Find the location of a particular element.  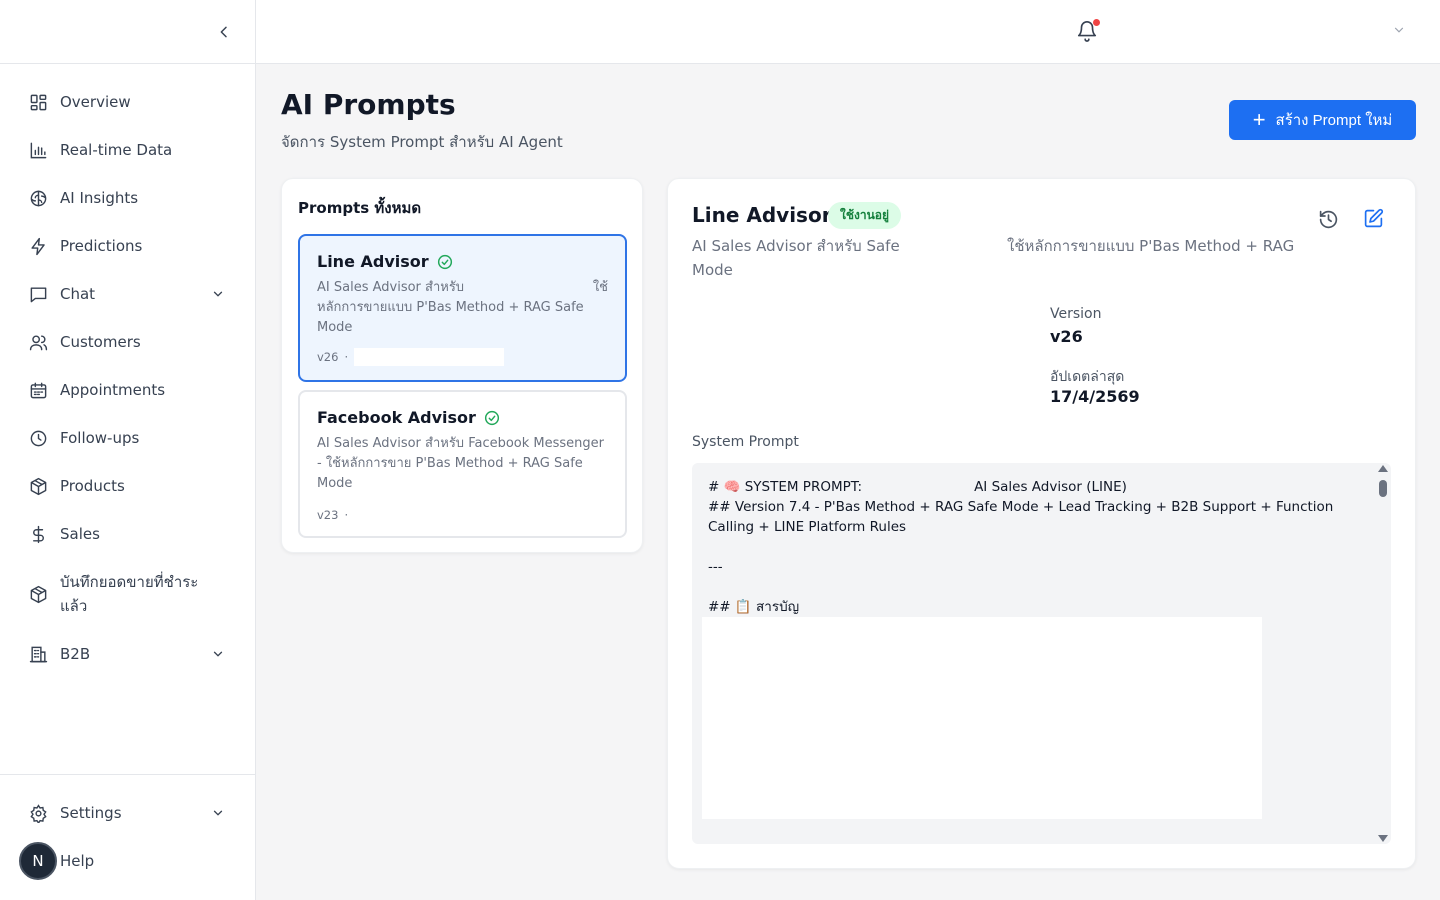

edit-icon is located at coordinates (1374, 218).